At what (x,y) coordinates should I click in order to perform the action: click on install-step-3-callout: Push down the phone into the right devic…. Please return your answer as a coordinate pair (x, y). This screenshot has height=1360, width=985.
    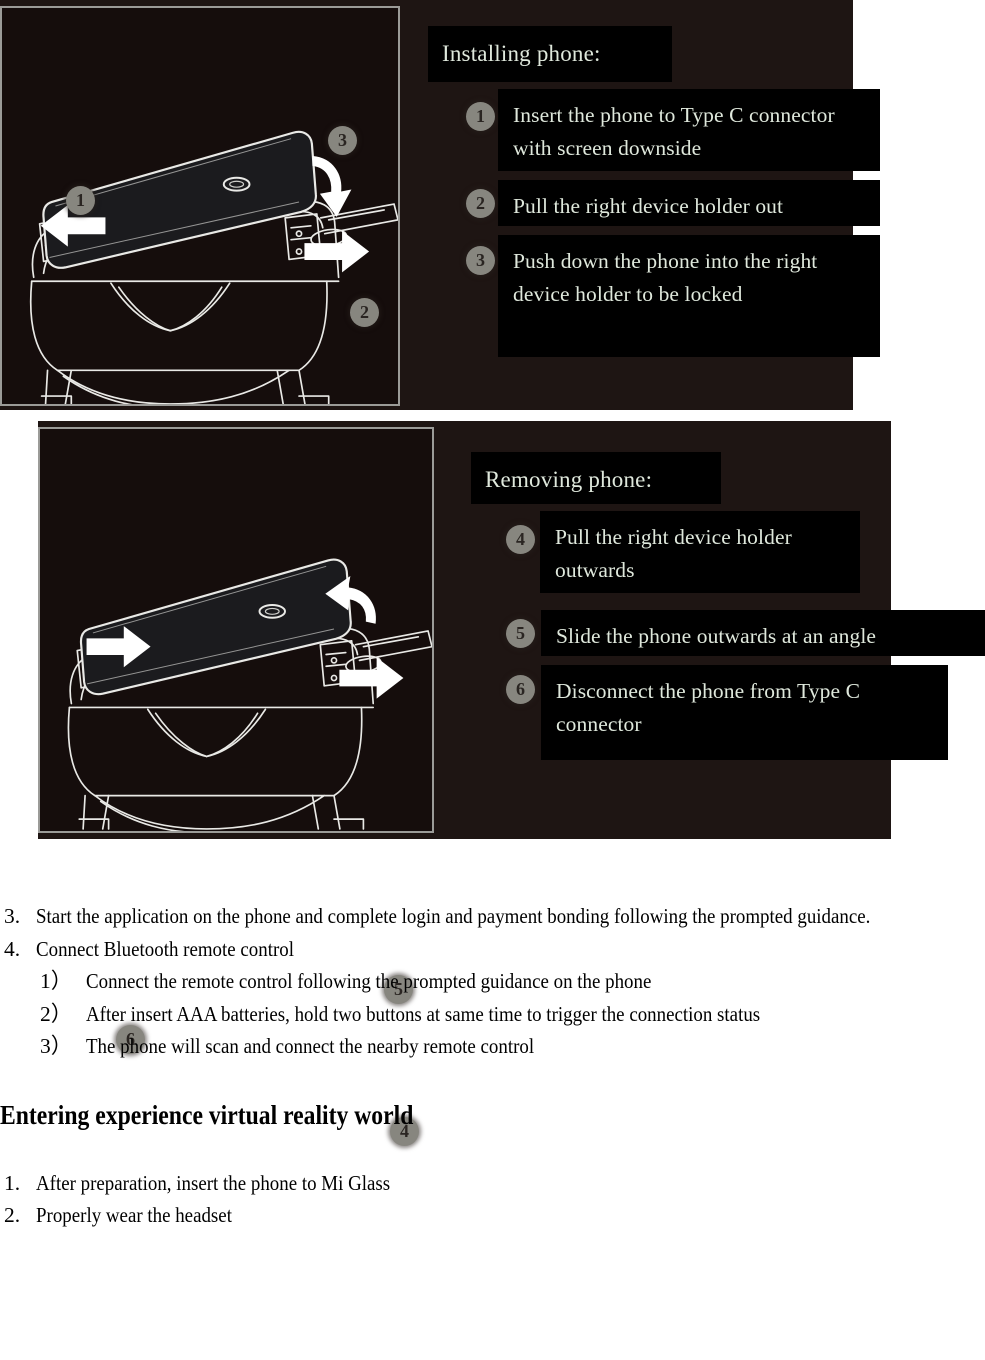
    Looking at the image, I should click on (689, 296).